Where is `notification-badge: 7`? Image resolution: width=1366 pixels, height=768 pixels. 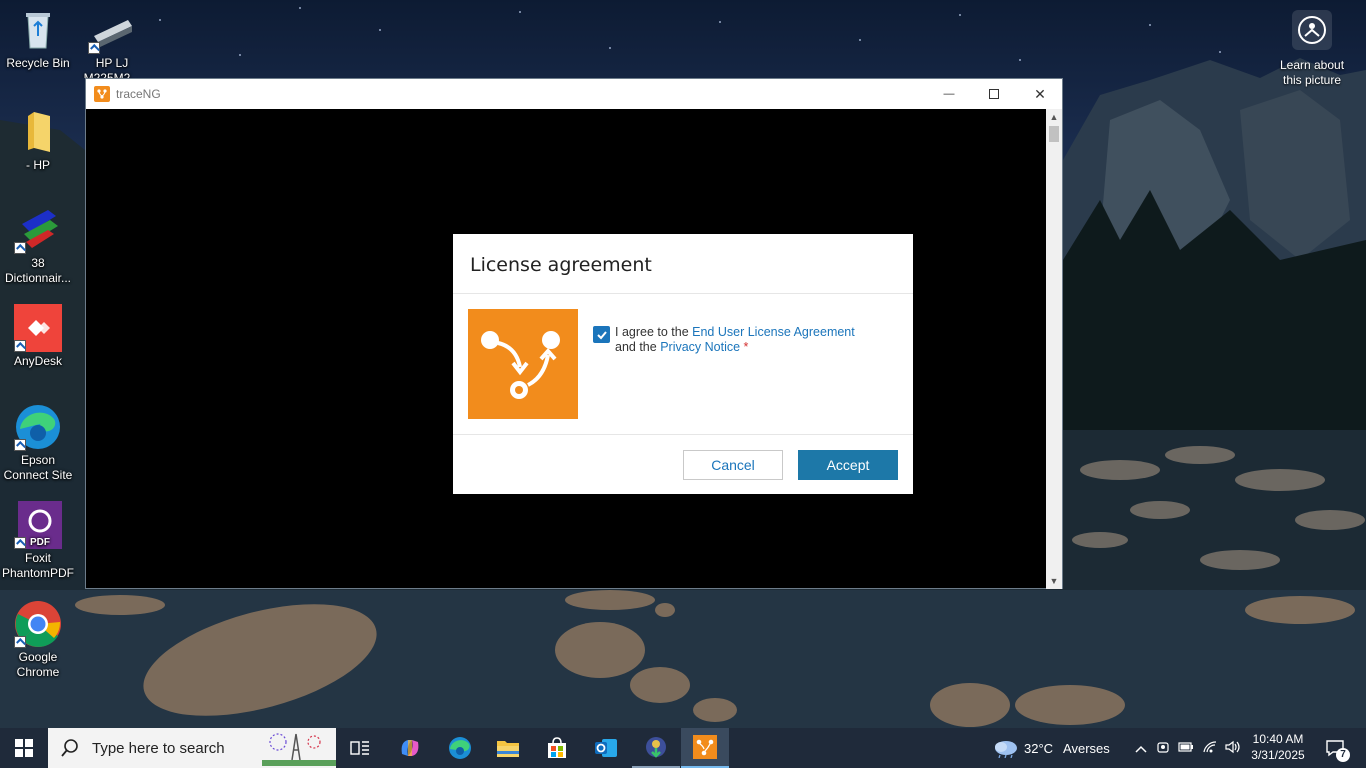 notification-badge: 7 is located at coordinates (1343, 755).